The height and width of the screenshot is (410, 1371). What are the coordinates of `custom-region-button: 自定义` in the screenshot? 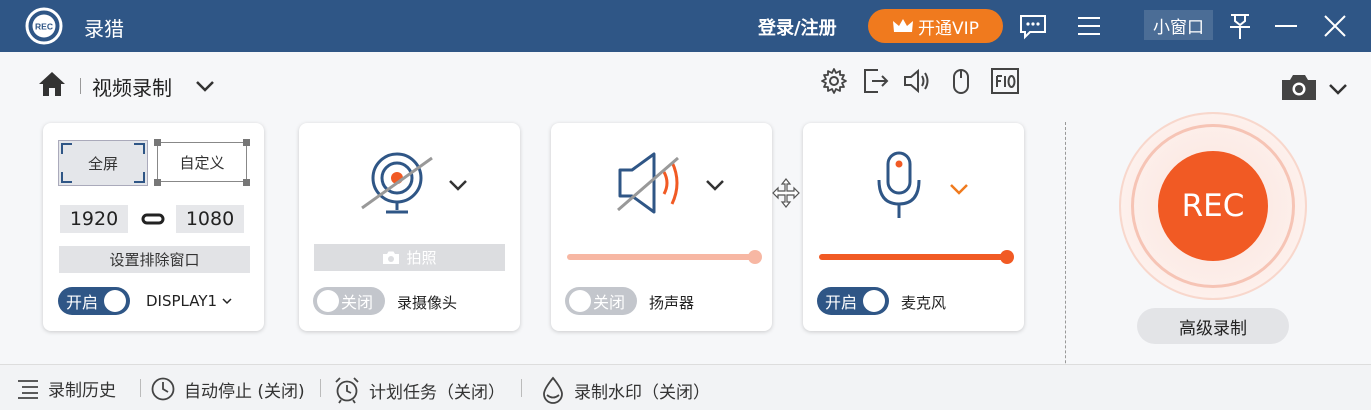 It's located at (202, 162).